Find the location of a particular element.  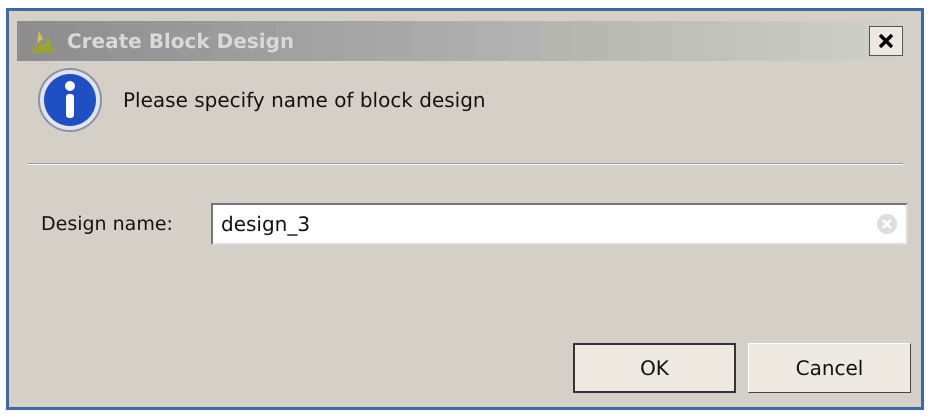

close-button is located at coordinates (886, 41).